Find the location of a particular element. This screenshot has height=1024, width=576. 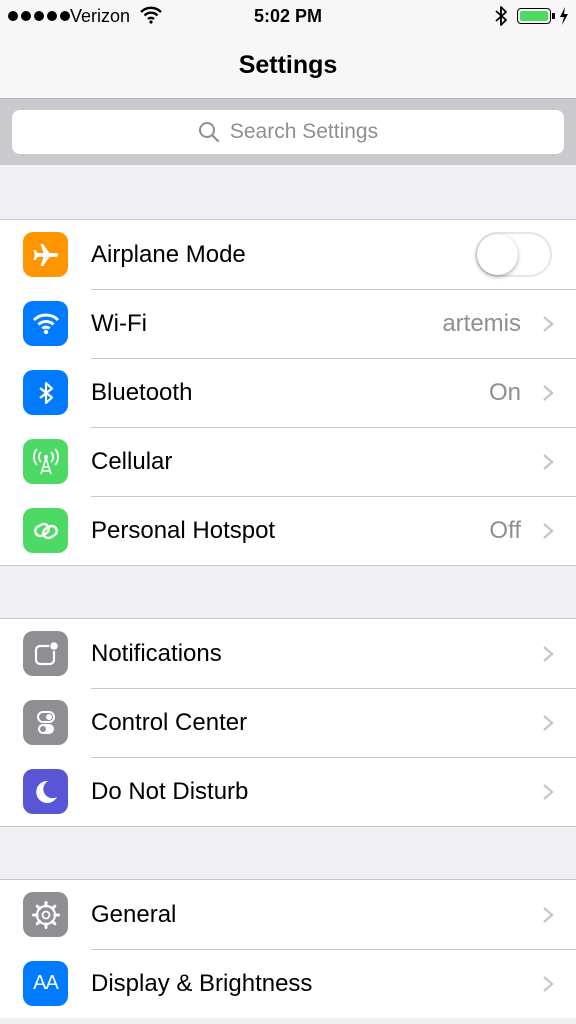

settings-row-general: General is located at coordinates (288, 914).